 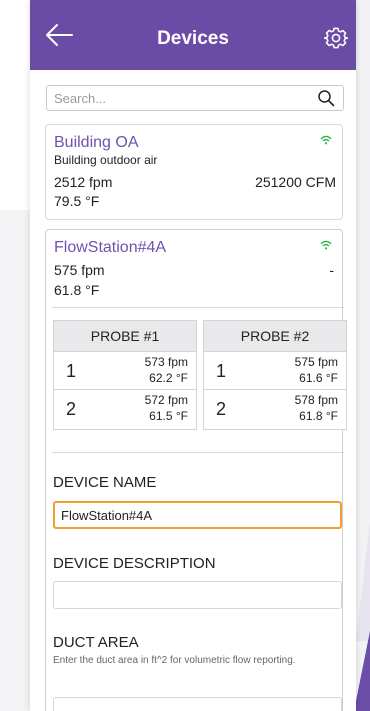 I want to click on device-name-label: DEVICE NAME, so click(x=105, y=482).